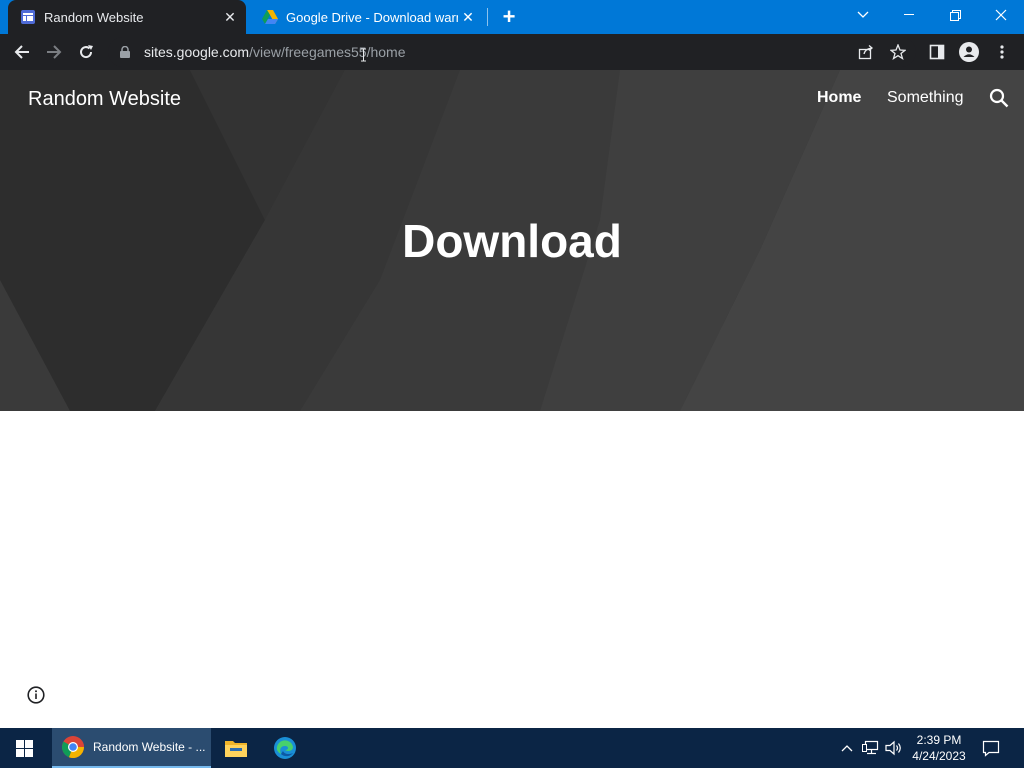 This screenshot has width=1024, height=768. Describe the element at coordinates (372, 17) in the screenshot. I see `tab-title: Google Drive - Download warning` at that location.